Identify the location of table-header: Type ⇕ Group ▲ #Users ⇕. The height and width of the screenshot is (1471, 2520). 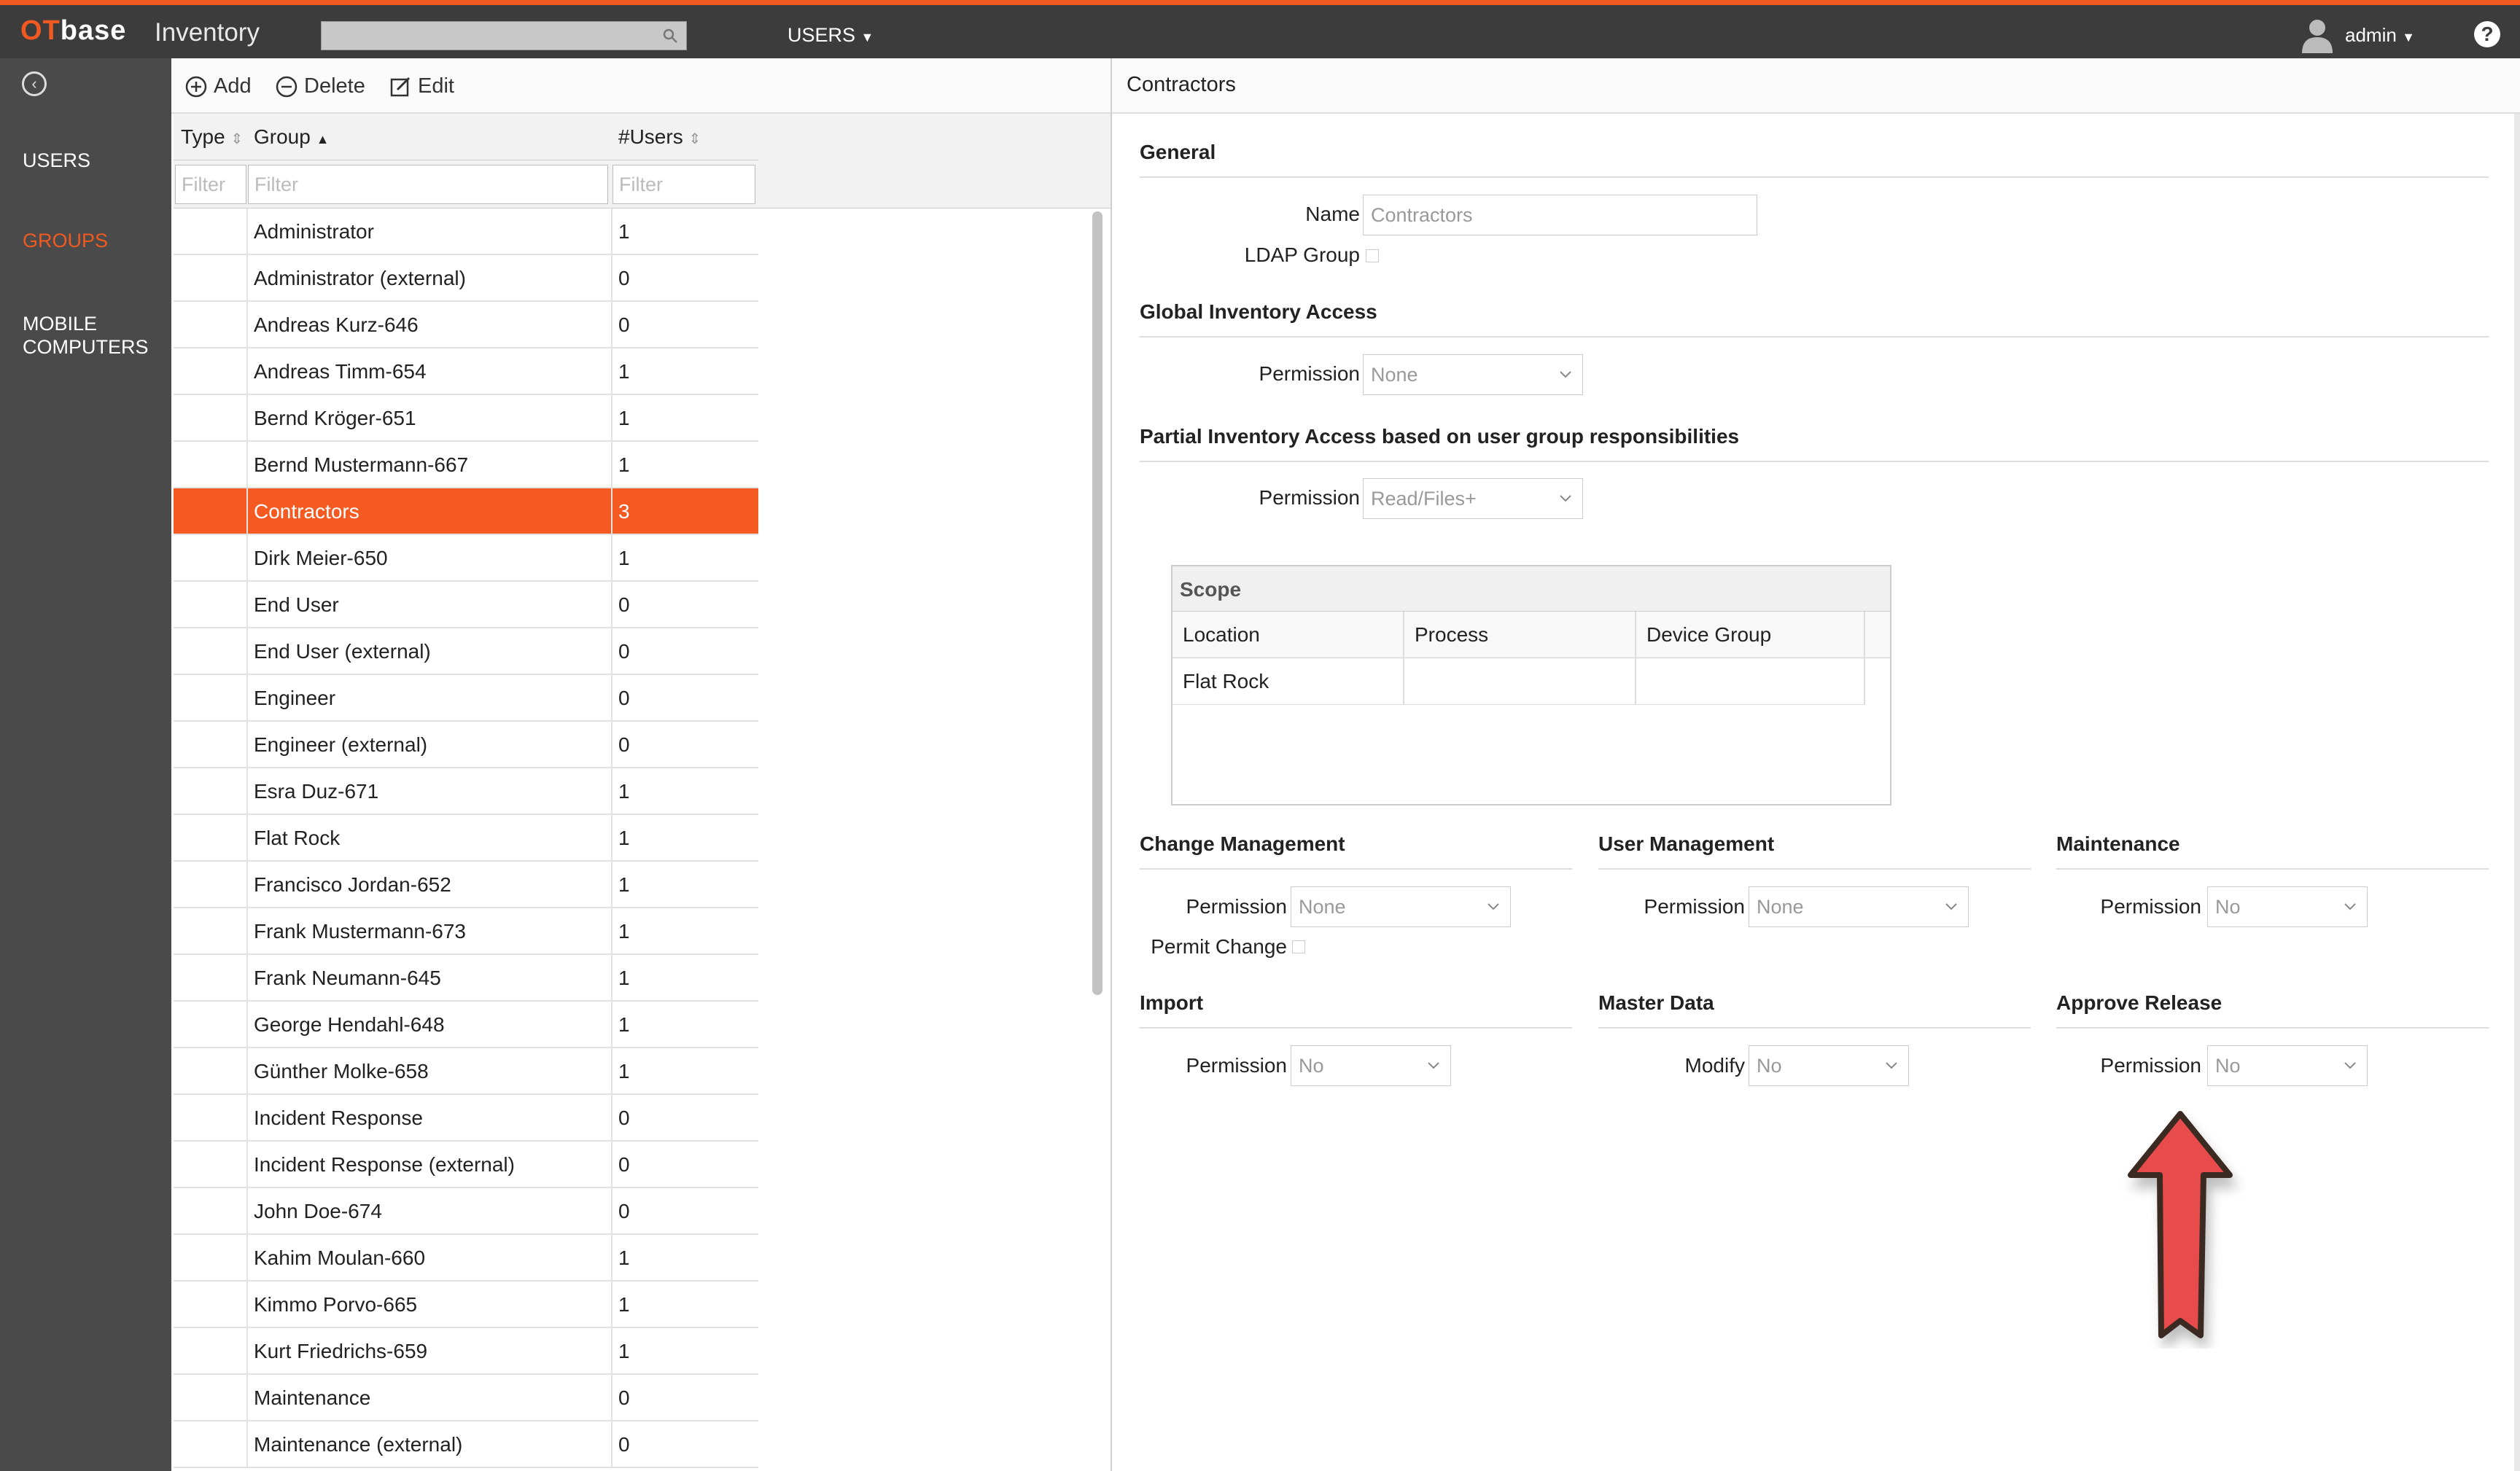
(466, 137).